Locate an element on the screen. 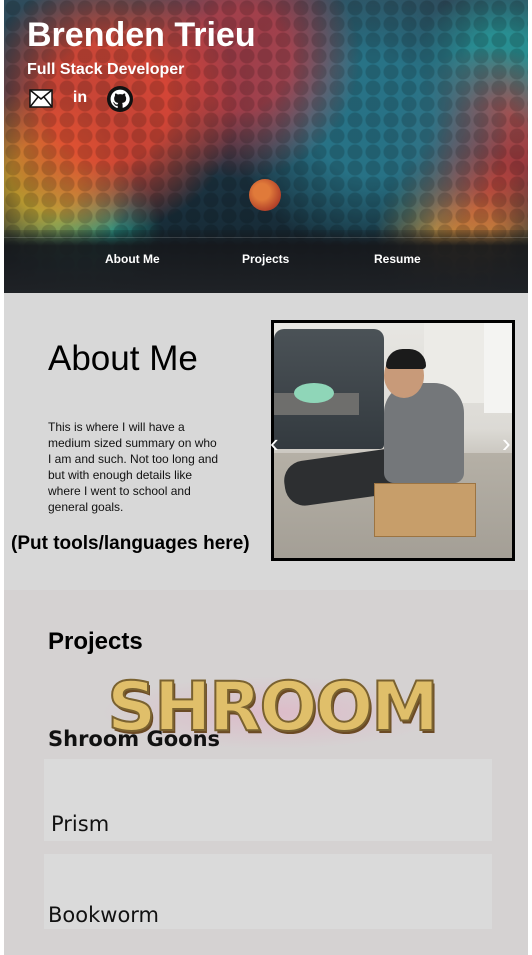 Image resolution: width=532 pixels, height=955 pixels. mail-icon is located at coordinates (41, 98).